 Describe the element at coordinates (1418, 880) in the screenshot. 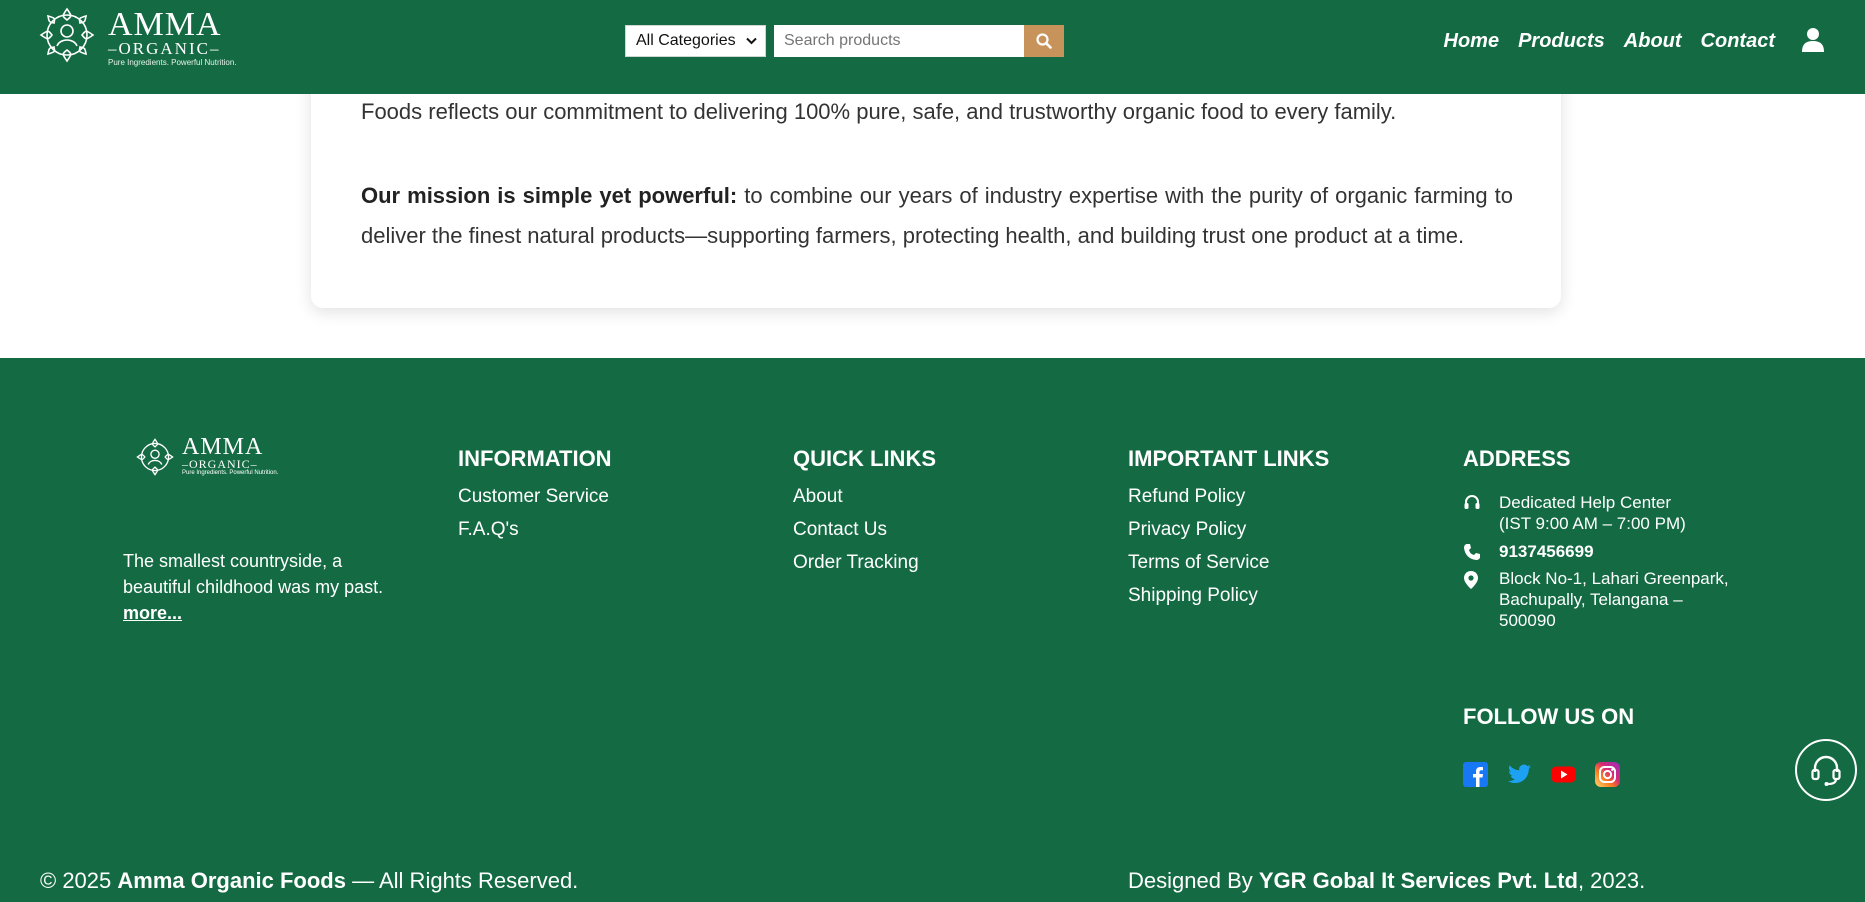

I see `designer-company: YGR Gobal It Services Pvt. Ltd` at that location.